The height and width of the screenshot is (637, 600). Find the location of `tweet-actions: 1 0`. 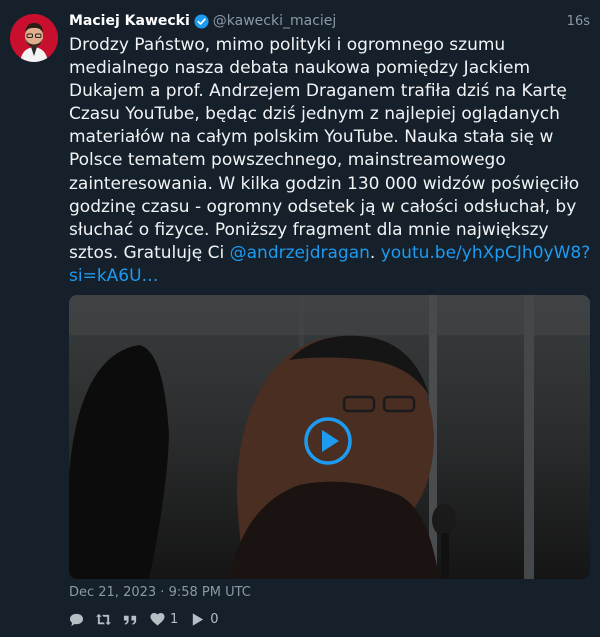

tweet-actions: 1 0 is located at coordinates (150, 619).